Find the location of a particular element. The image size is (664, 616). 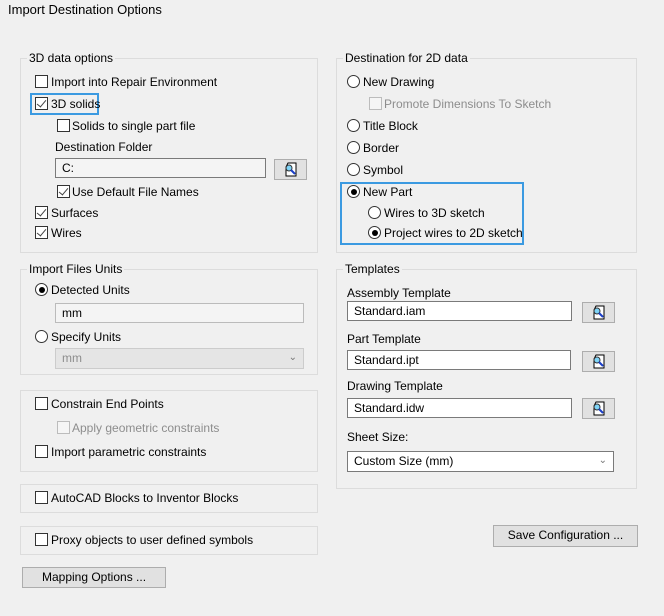

drawing-template-input: Standard.idw is located at coordinates (459, 408).